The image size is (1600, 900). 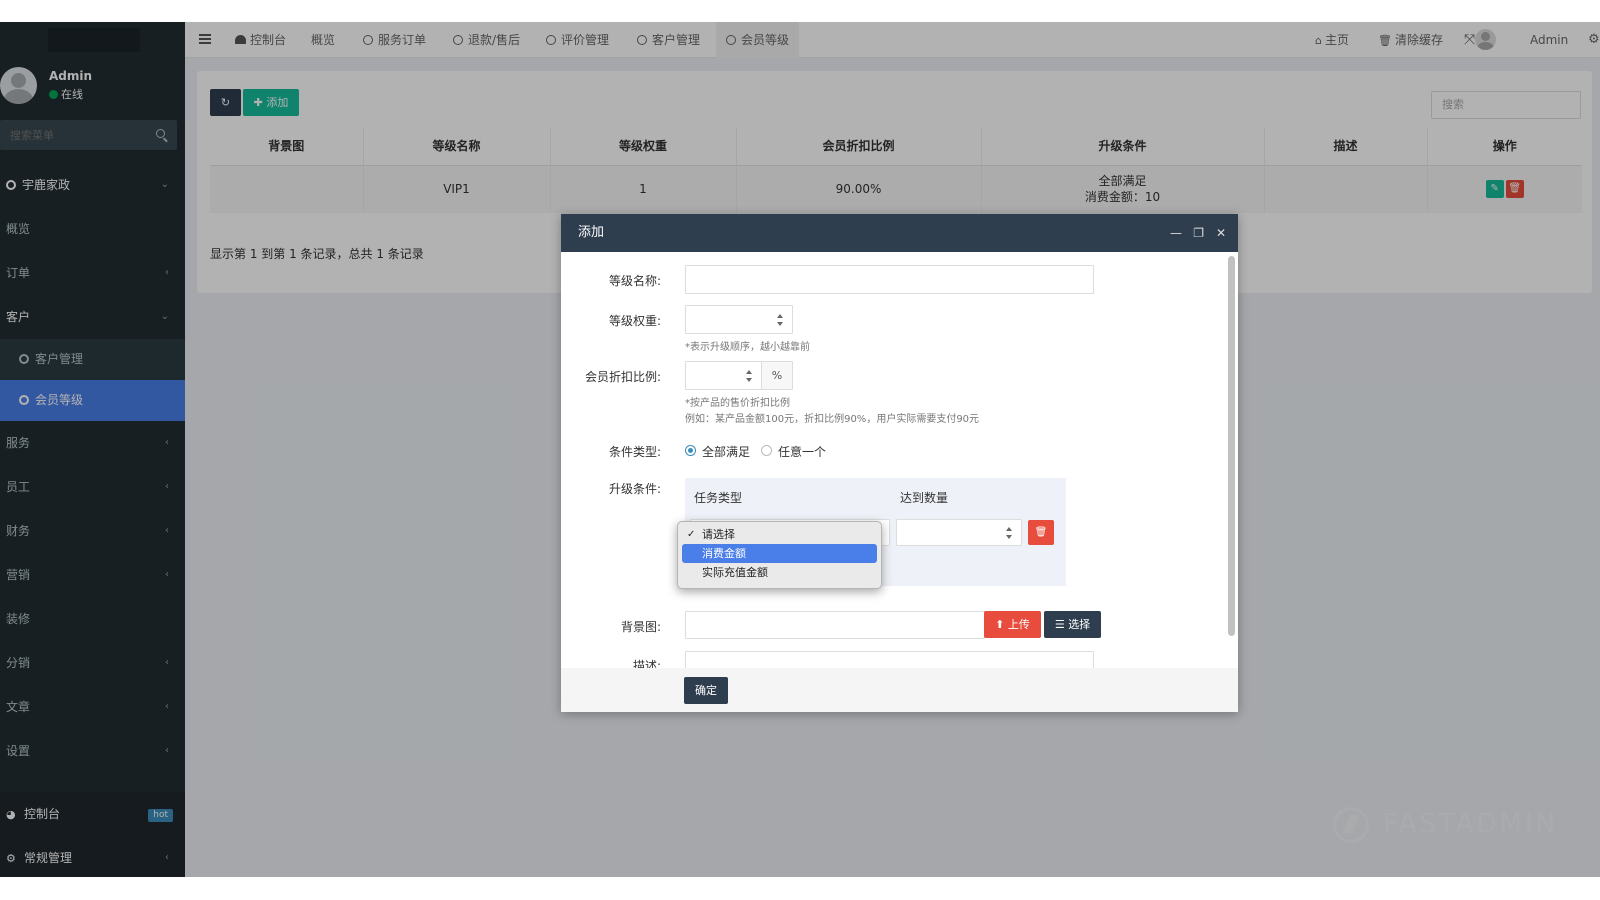 I want to click on level-name-input, so click(x=889, y=279).